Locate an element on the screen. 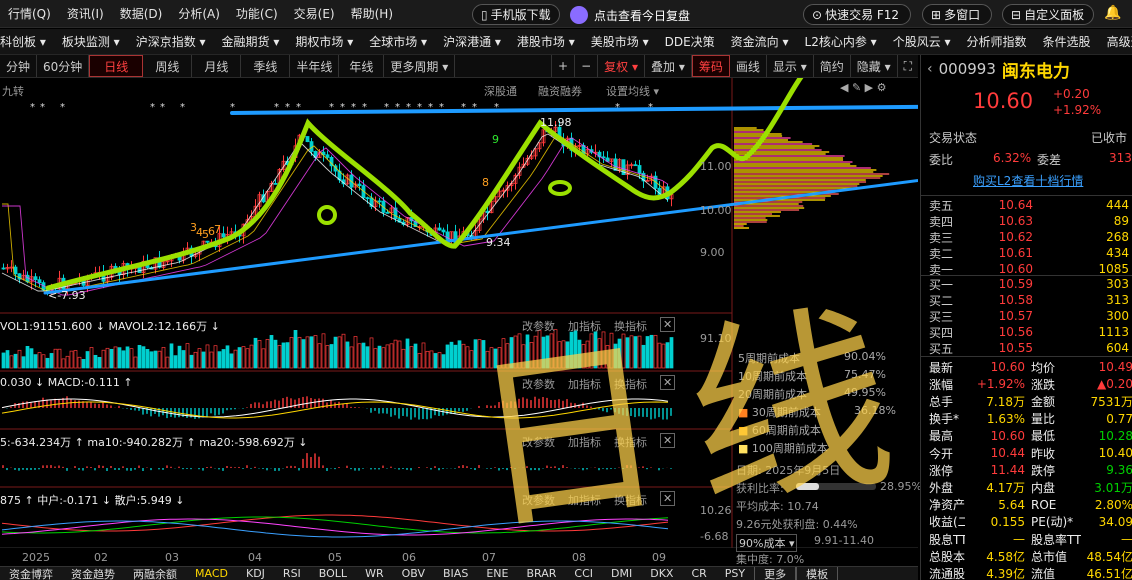 This screenshot has height=580, width=1132. zoom-out-button: − is located at coordinates (587, 66).